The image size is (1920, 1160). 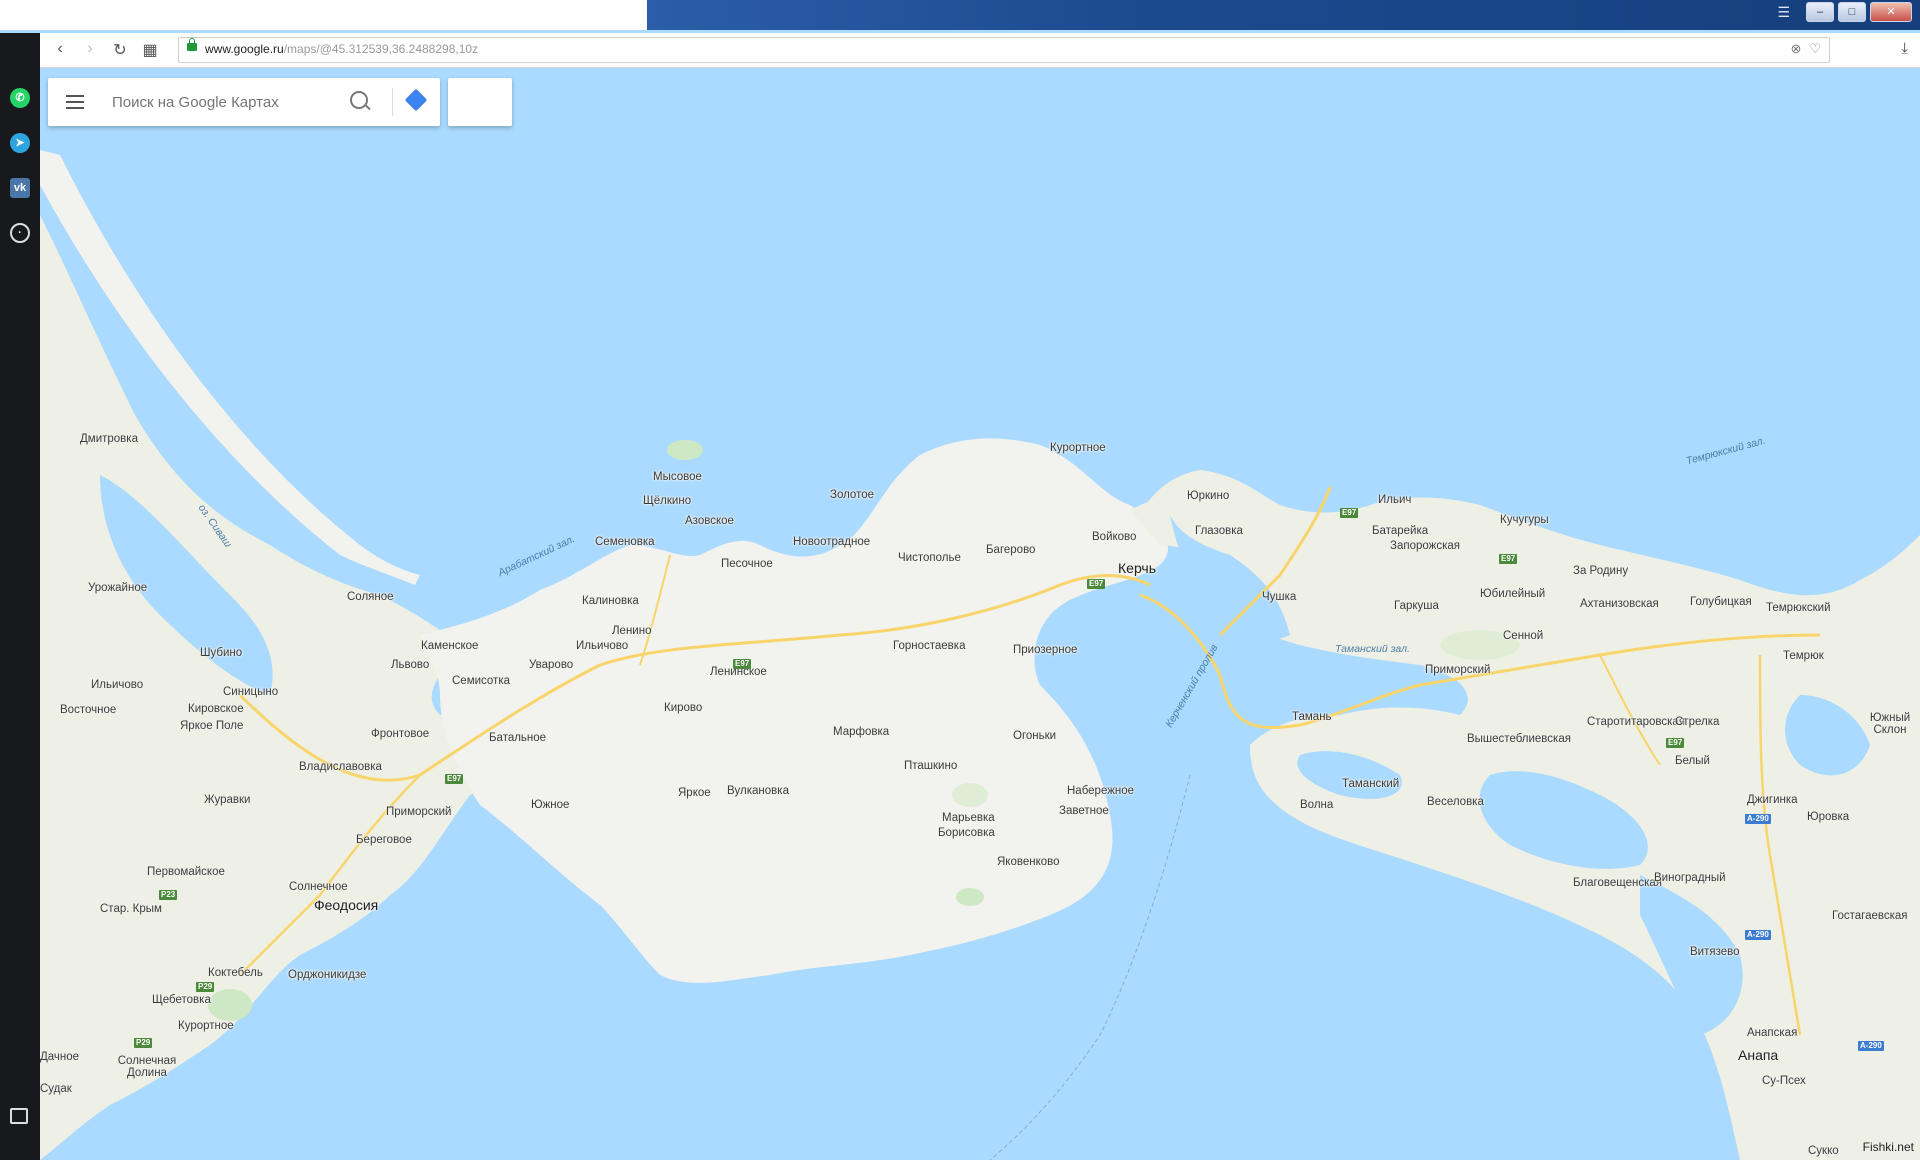 What do you see at coordinates (1114, 537) in the screenshot?
I see `place-label: Войково` at bounding box center [1114, 537].